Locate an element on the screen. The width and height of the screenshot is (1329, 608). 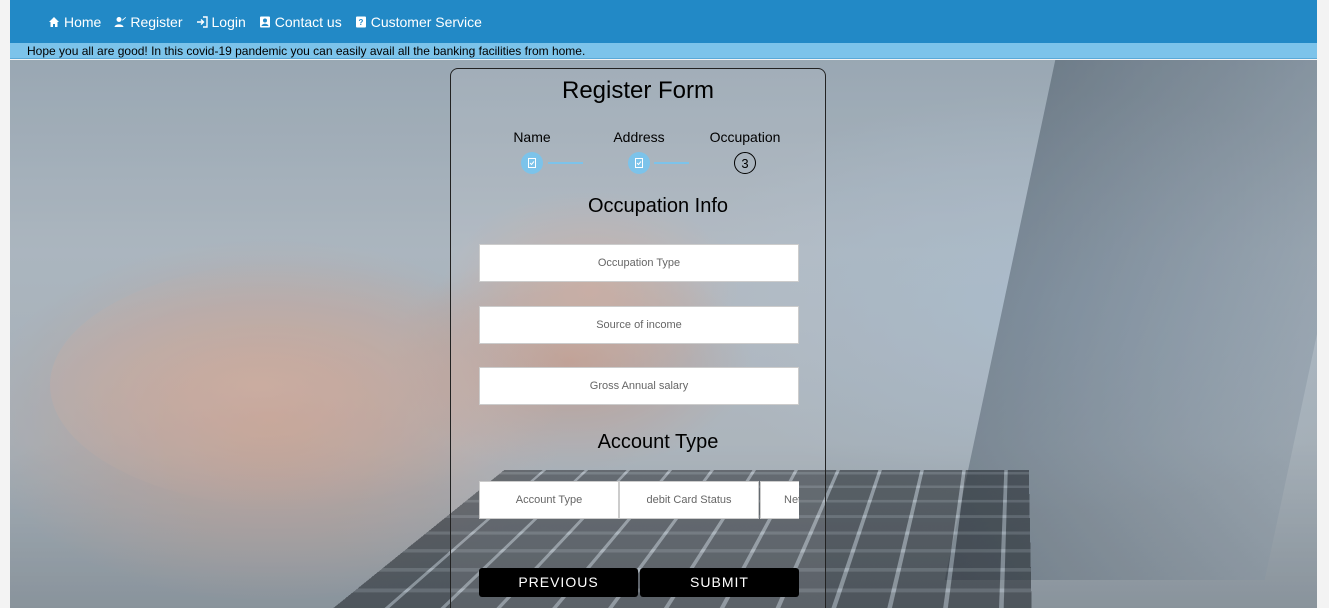
progress-steps: Name Address Occupation 3 is located at coordinates (638, 154).